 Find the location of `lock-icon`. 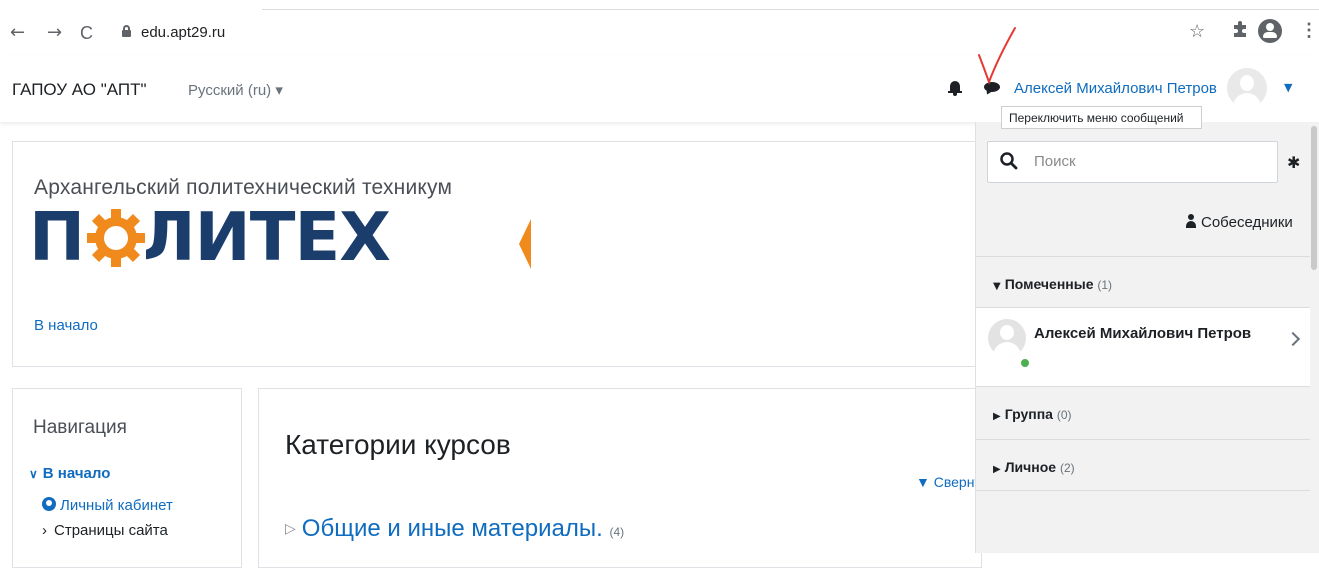

lock-icon is located at coordinates (126, 31).